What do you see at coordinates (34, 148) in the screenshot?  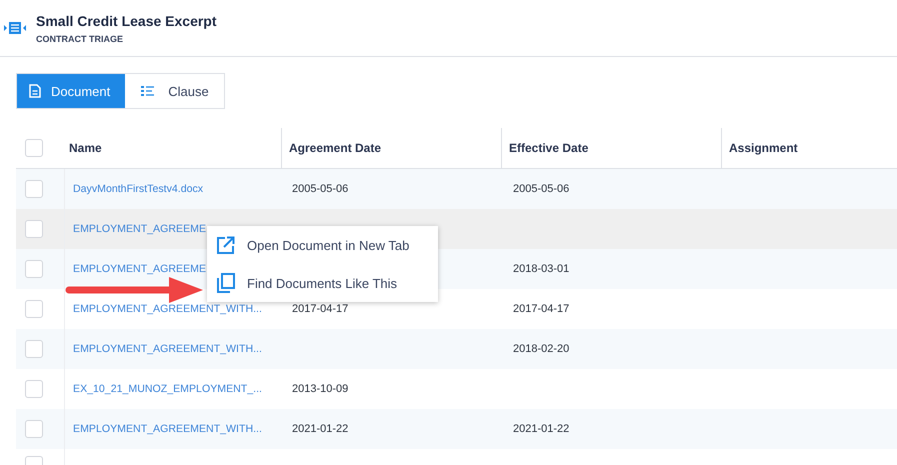 I see `select-all-checkbox` at bounding box center [34, 148].